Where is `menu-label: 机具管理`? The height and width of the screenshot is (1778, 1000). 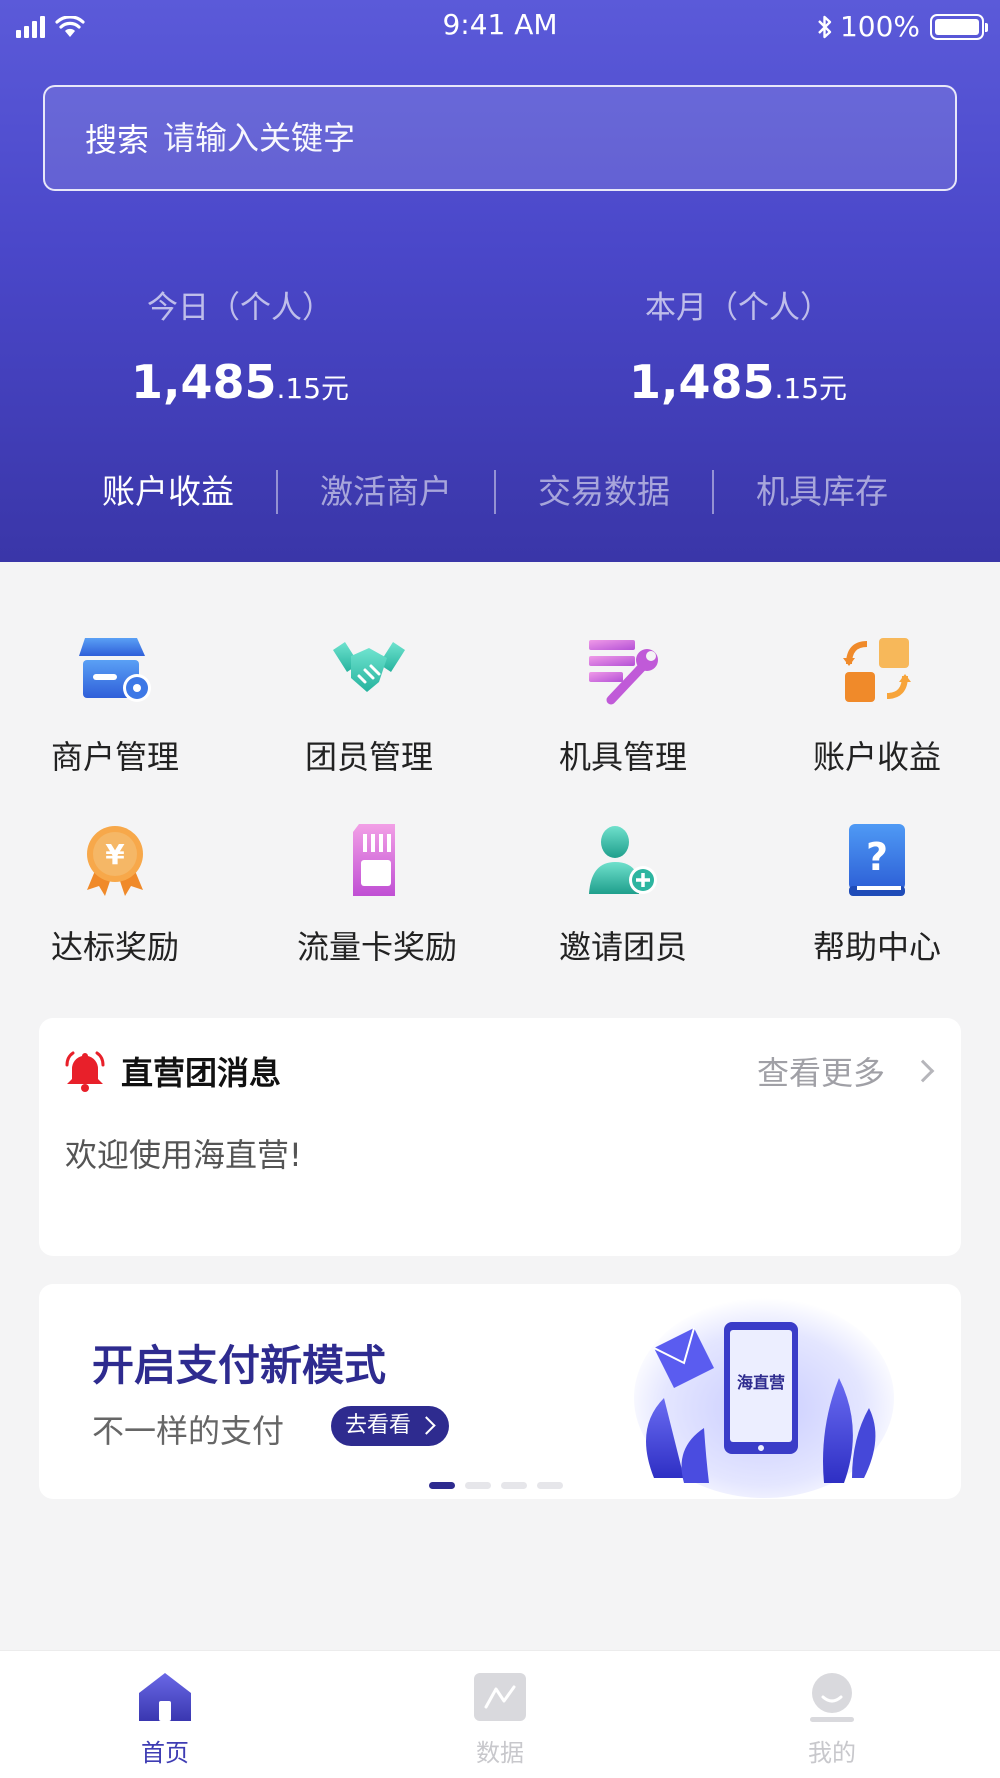 menu-label: 机具管理 is located at coordinates (622, 757).